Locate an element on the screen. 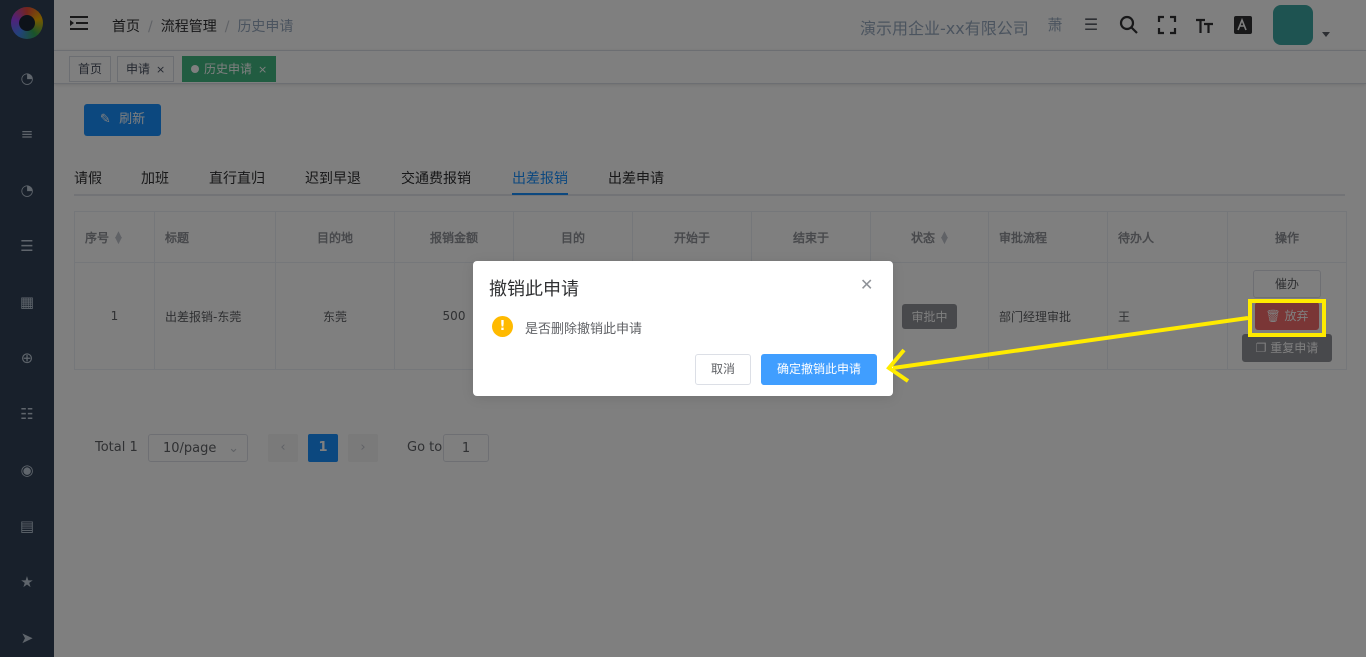  warning-icon: ! is located at coordinates (502, 326).